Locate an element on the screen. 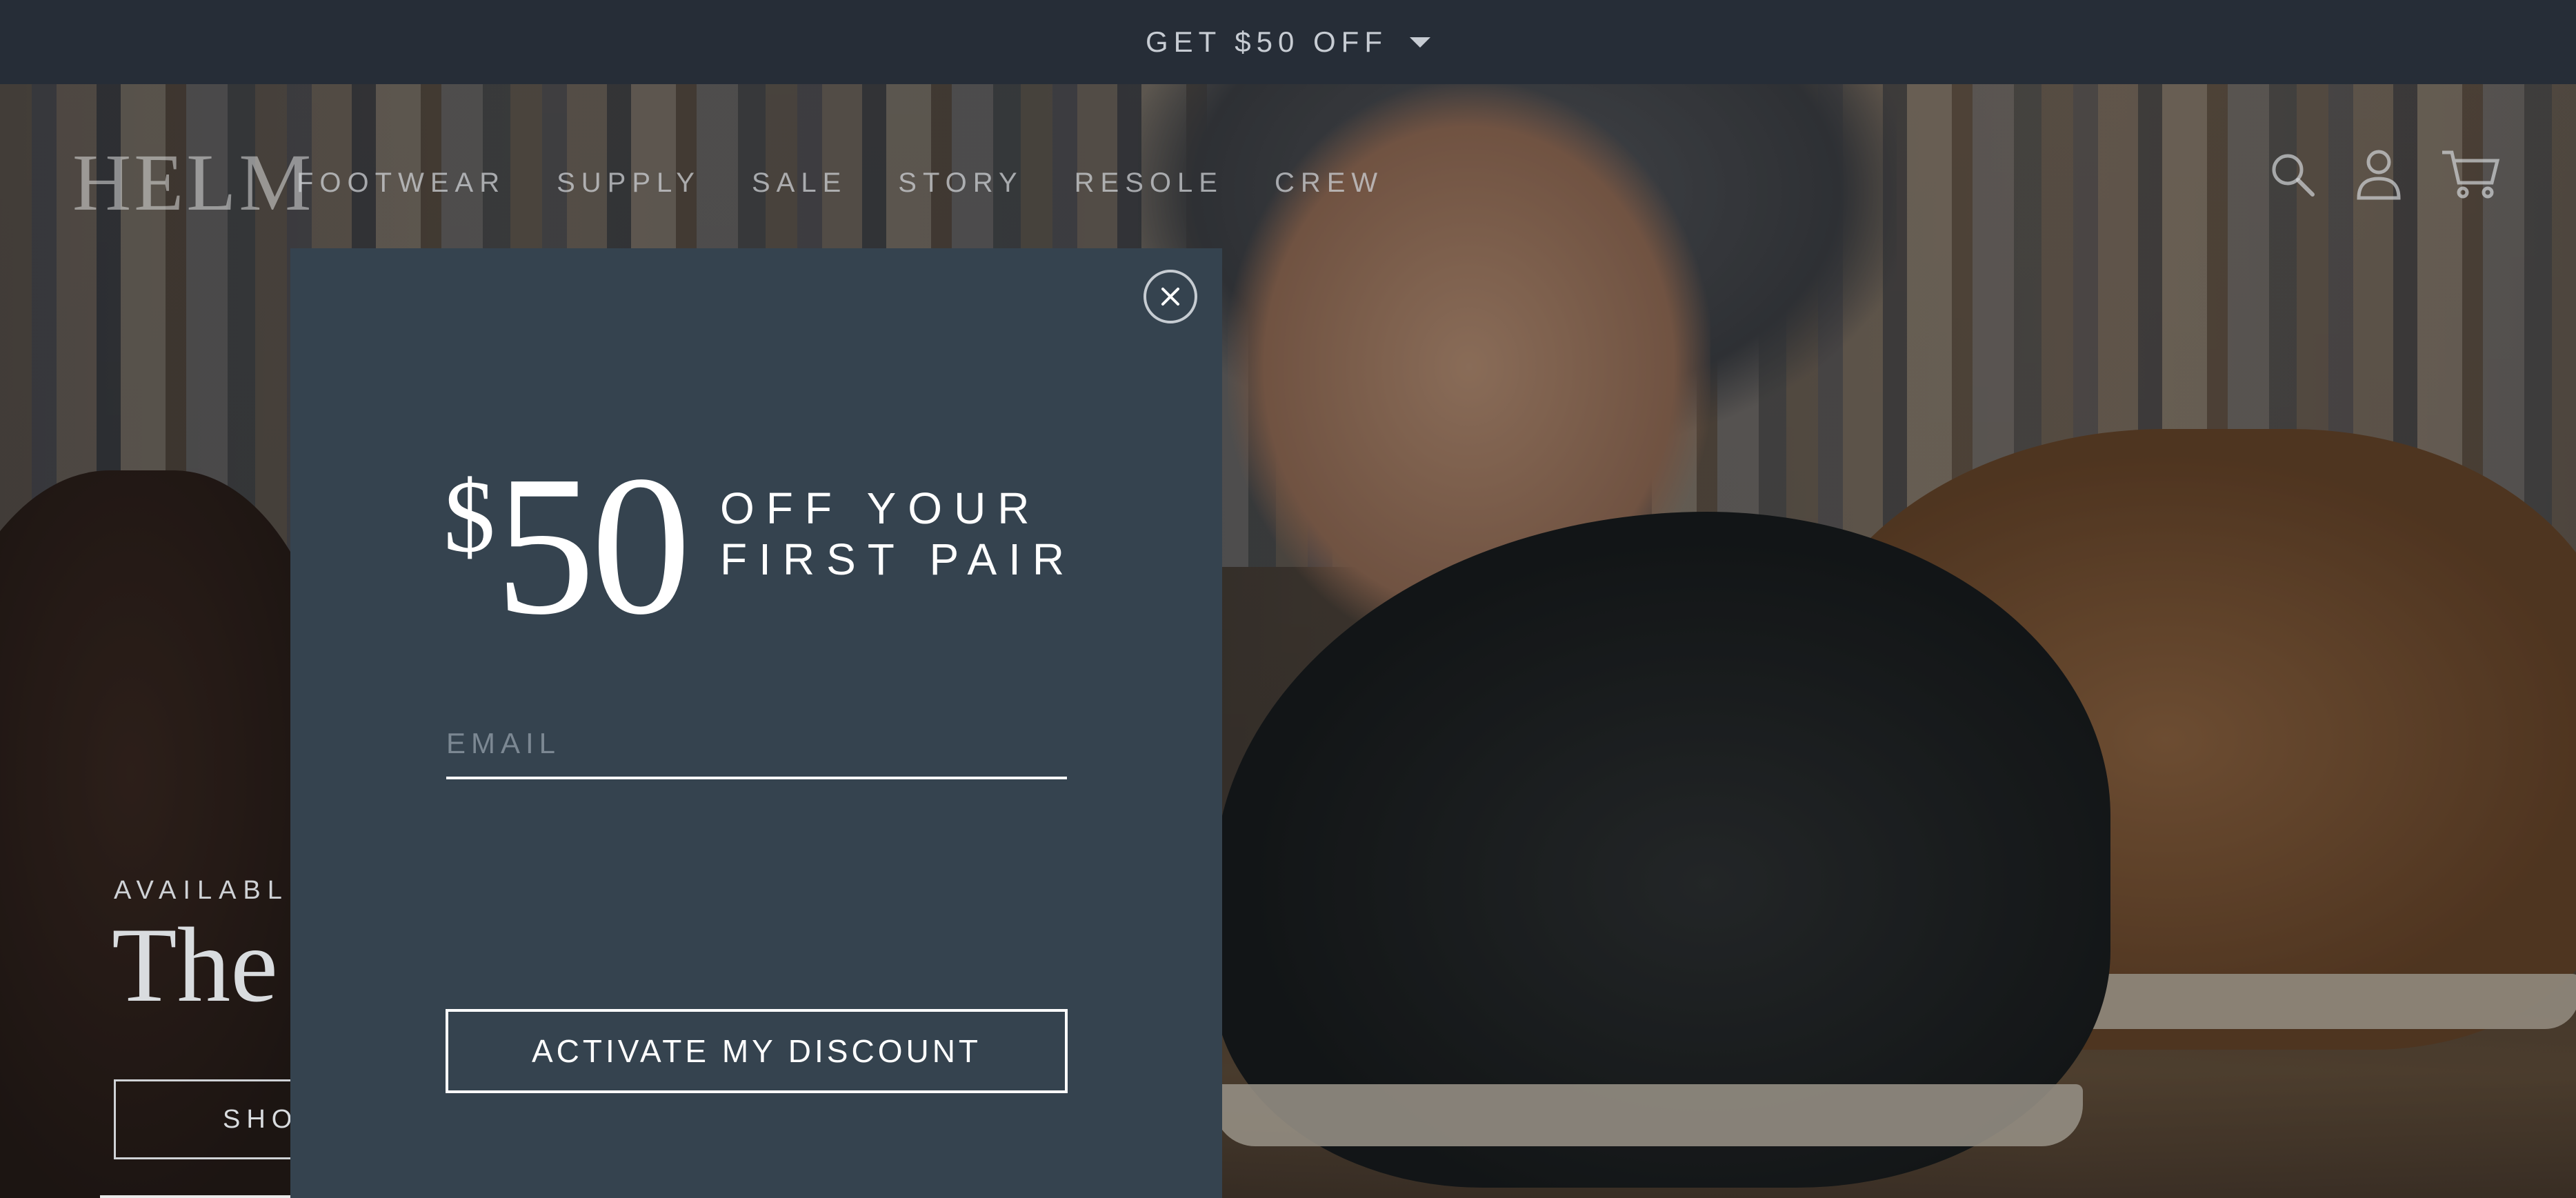 Image resolution: width=2576 pixels, height=1198 pixels. main-nav: FOOTWEAR SUPPLY SALE STORY RESOLE CREW is located at coordinates (840, 184).